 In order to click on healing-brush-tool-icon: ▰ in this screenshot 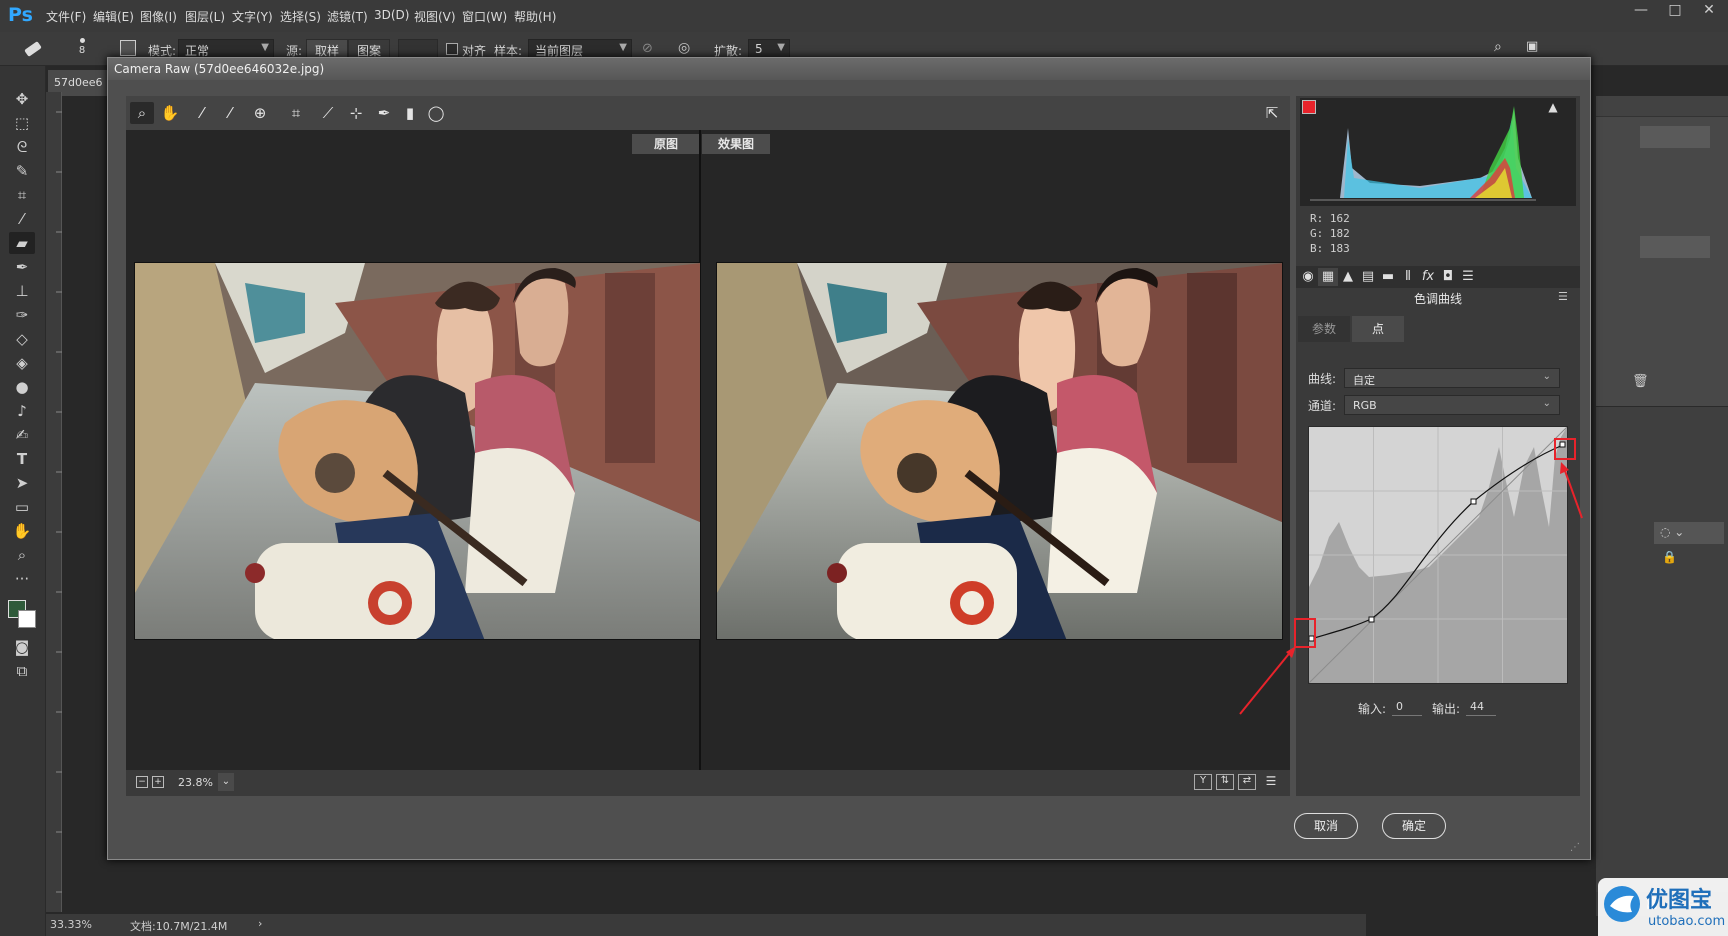, I will do `click(22, 243)`.